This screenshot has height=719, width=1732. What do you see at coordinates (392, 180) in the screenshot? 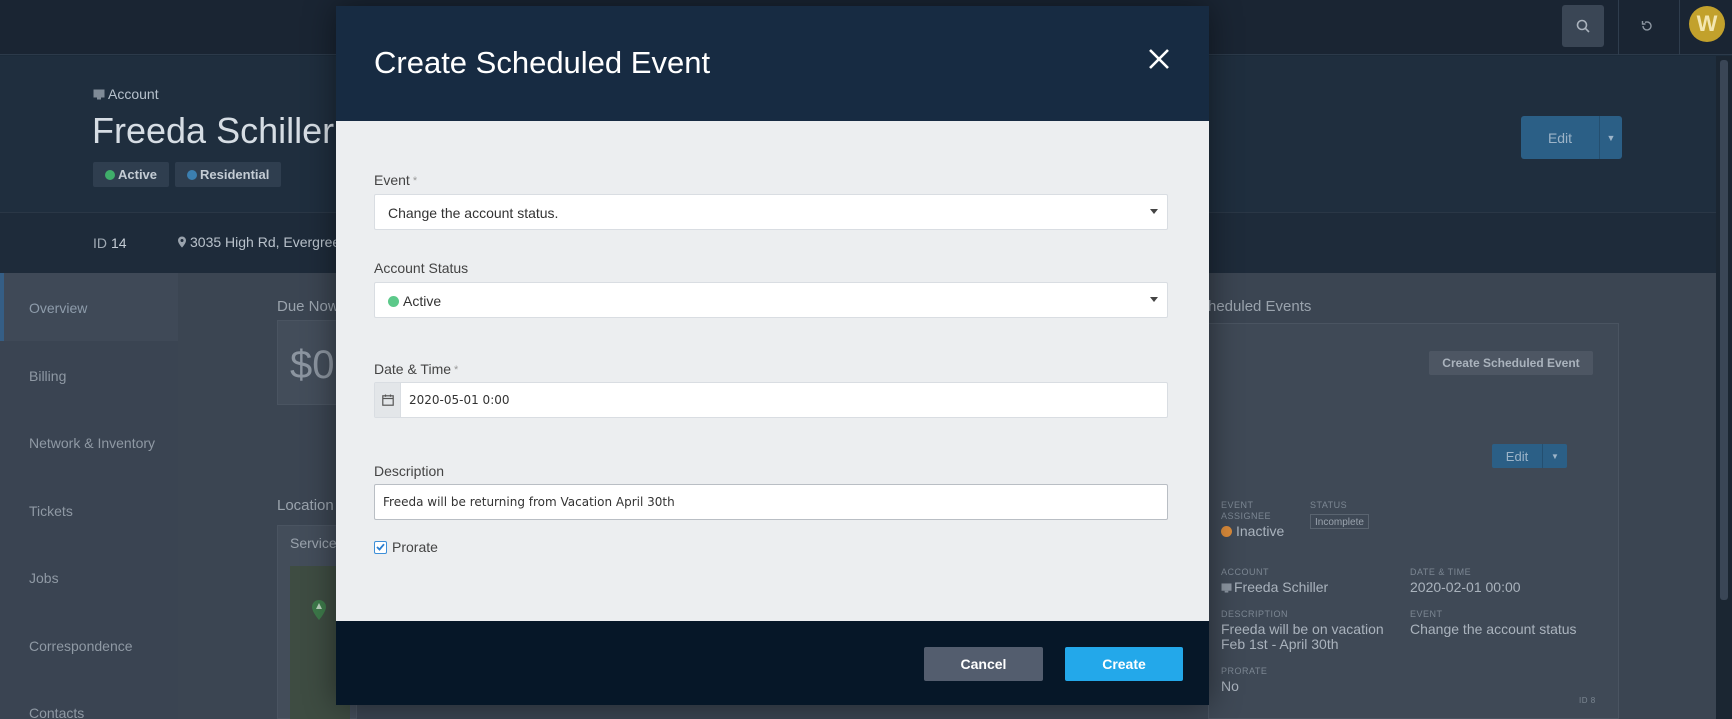
I see `event-field-label-text: Event` at bounding box center [392, 180].